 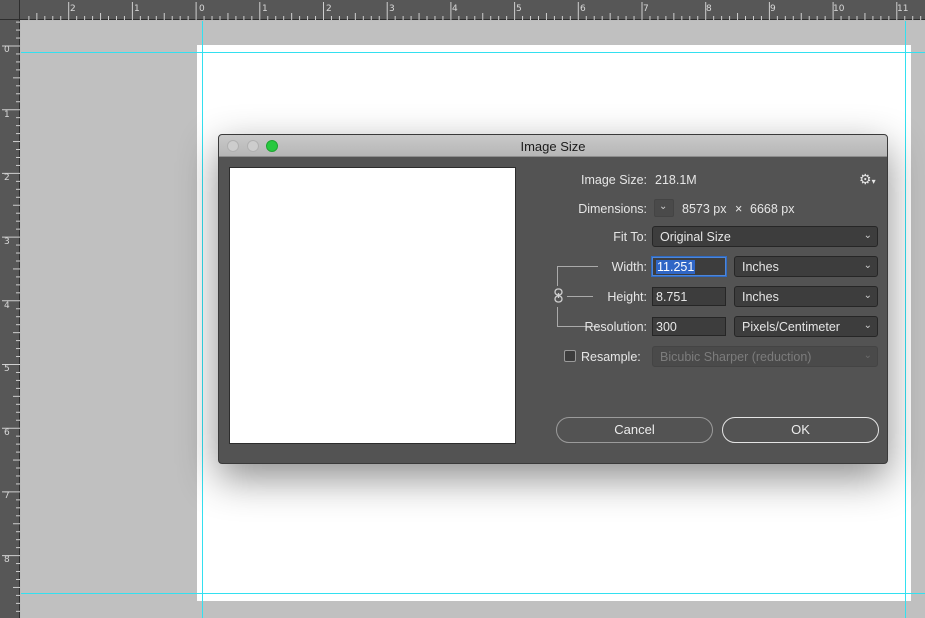 I want to click on ruler-top-label: 0, so click(x=202, y=9).